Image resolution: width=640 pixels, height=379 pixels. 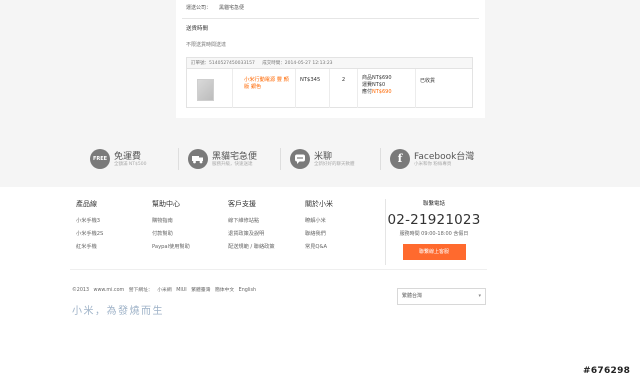 What do you see at coordinates (86, 204) in the screenshot?
I see `footer-column-title: 產品線` at bounding box center [86, 204].